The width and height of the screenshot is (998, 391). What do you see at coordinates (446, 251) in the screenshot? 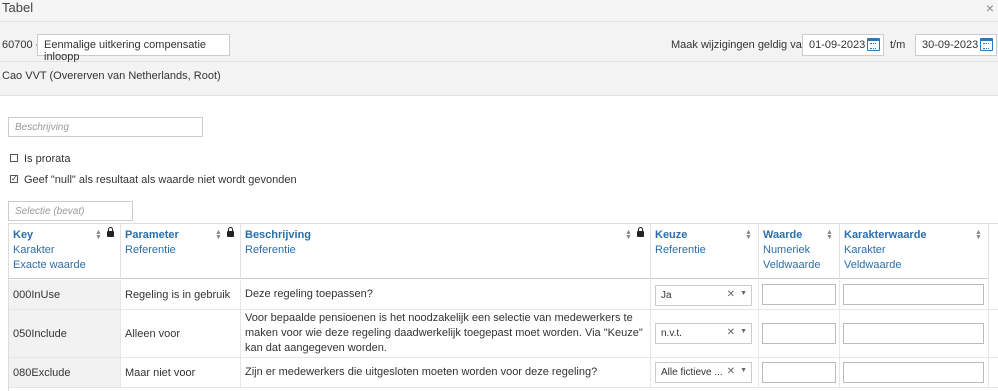
I see `column-header-description: Beschrijving Referentie ▲ ▼` at bounding box center [446, 251].